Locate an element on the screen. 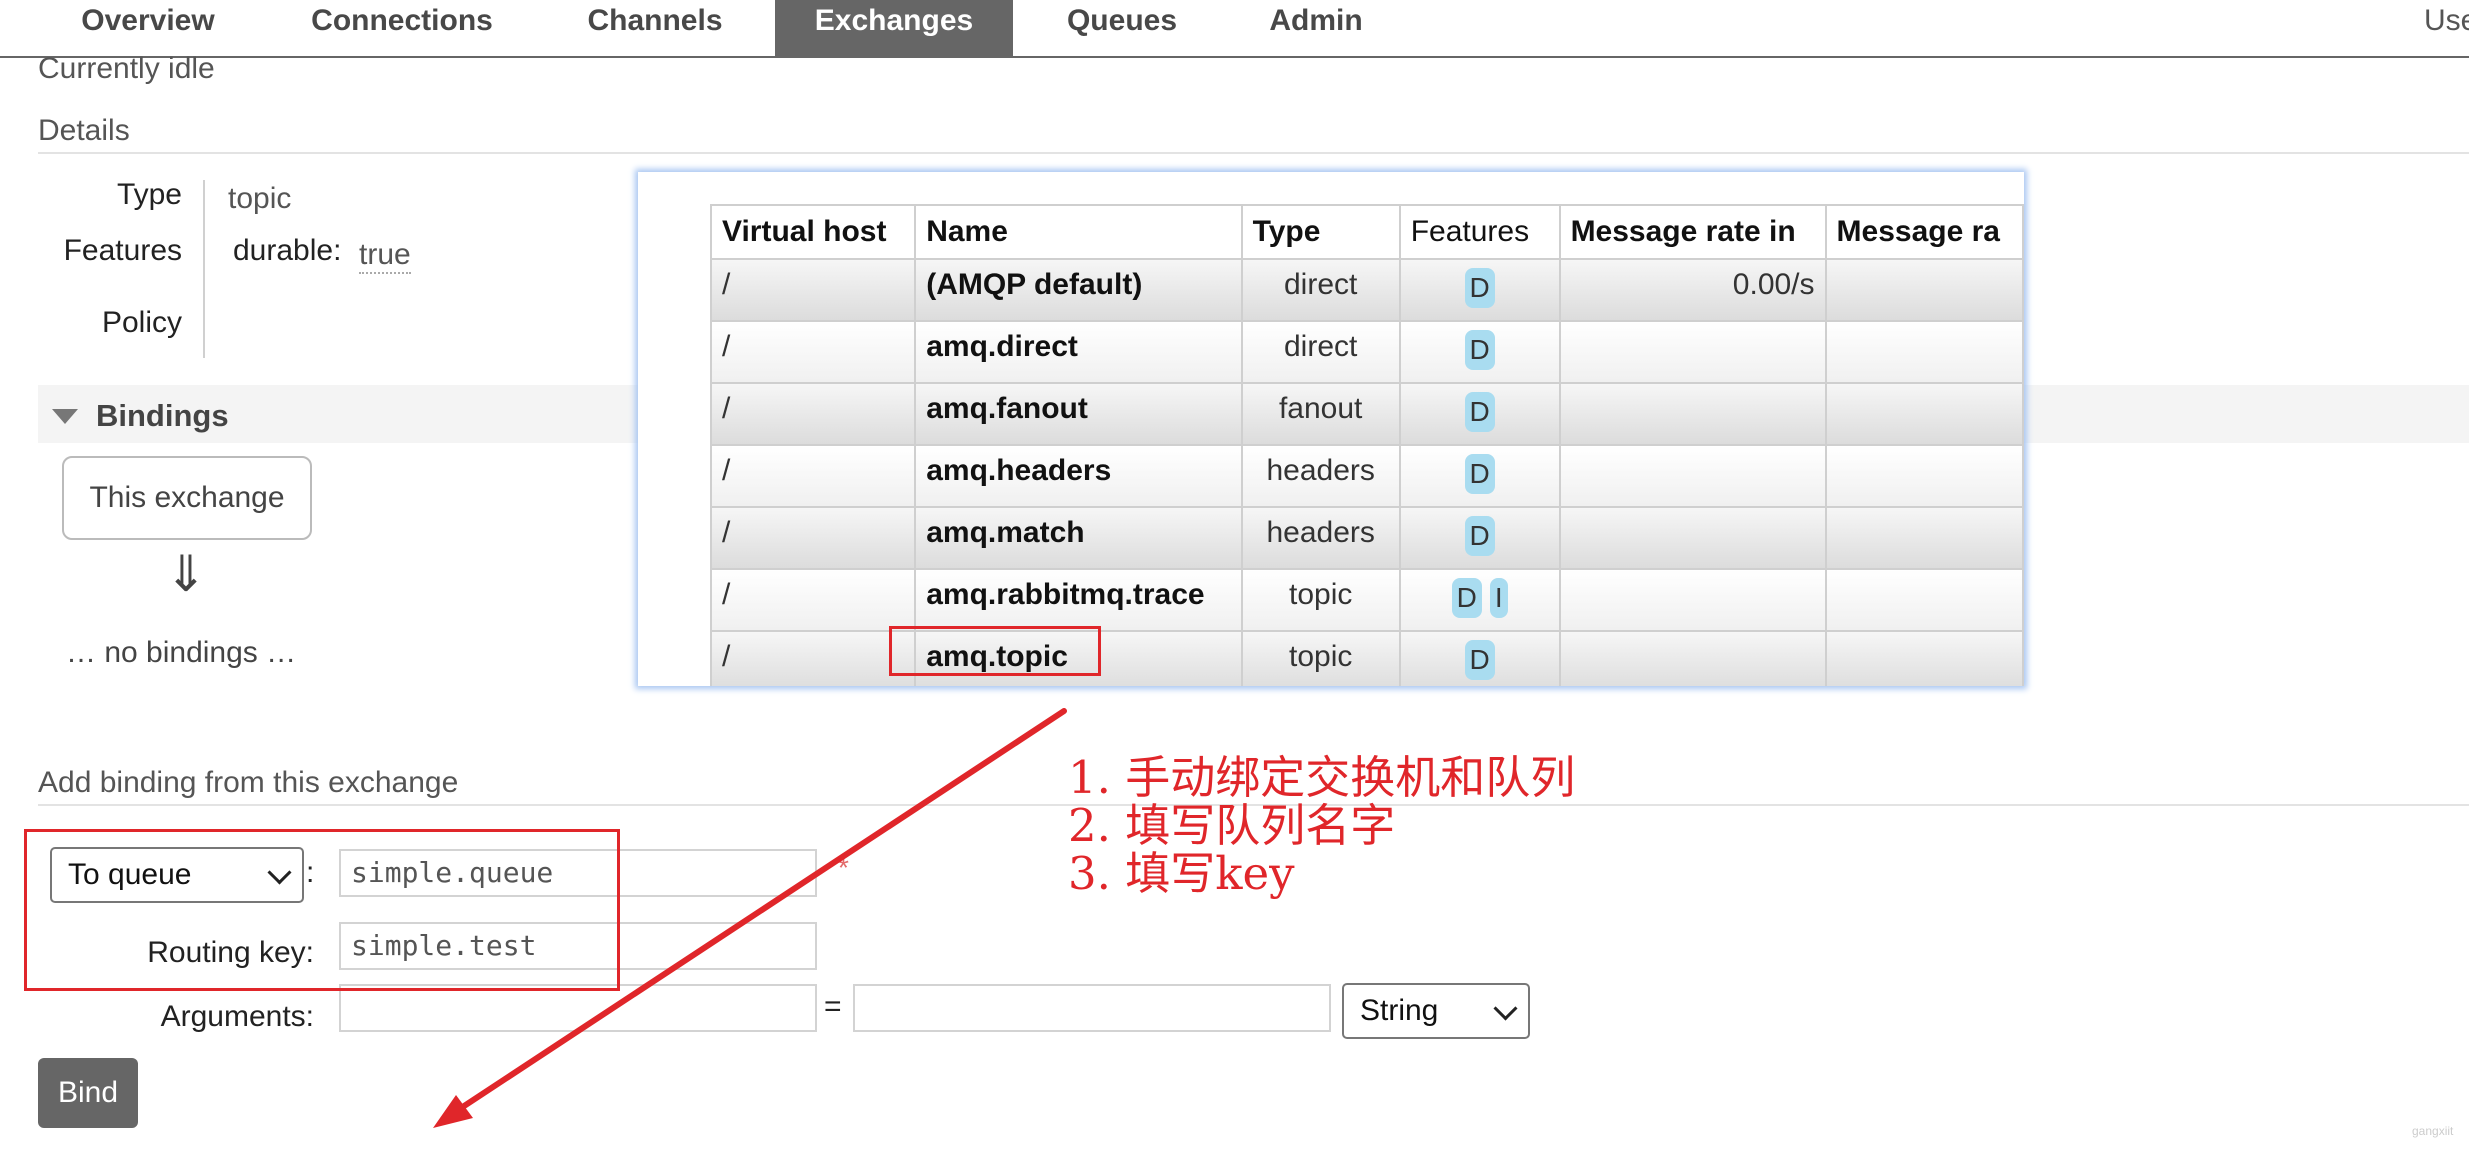  annotation-line: 3. 填写key is located at coordinates (1181, 873).